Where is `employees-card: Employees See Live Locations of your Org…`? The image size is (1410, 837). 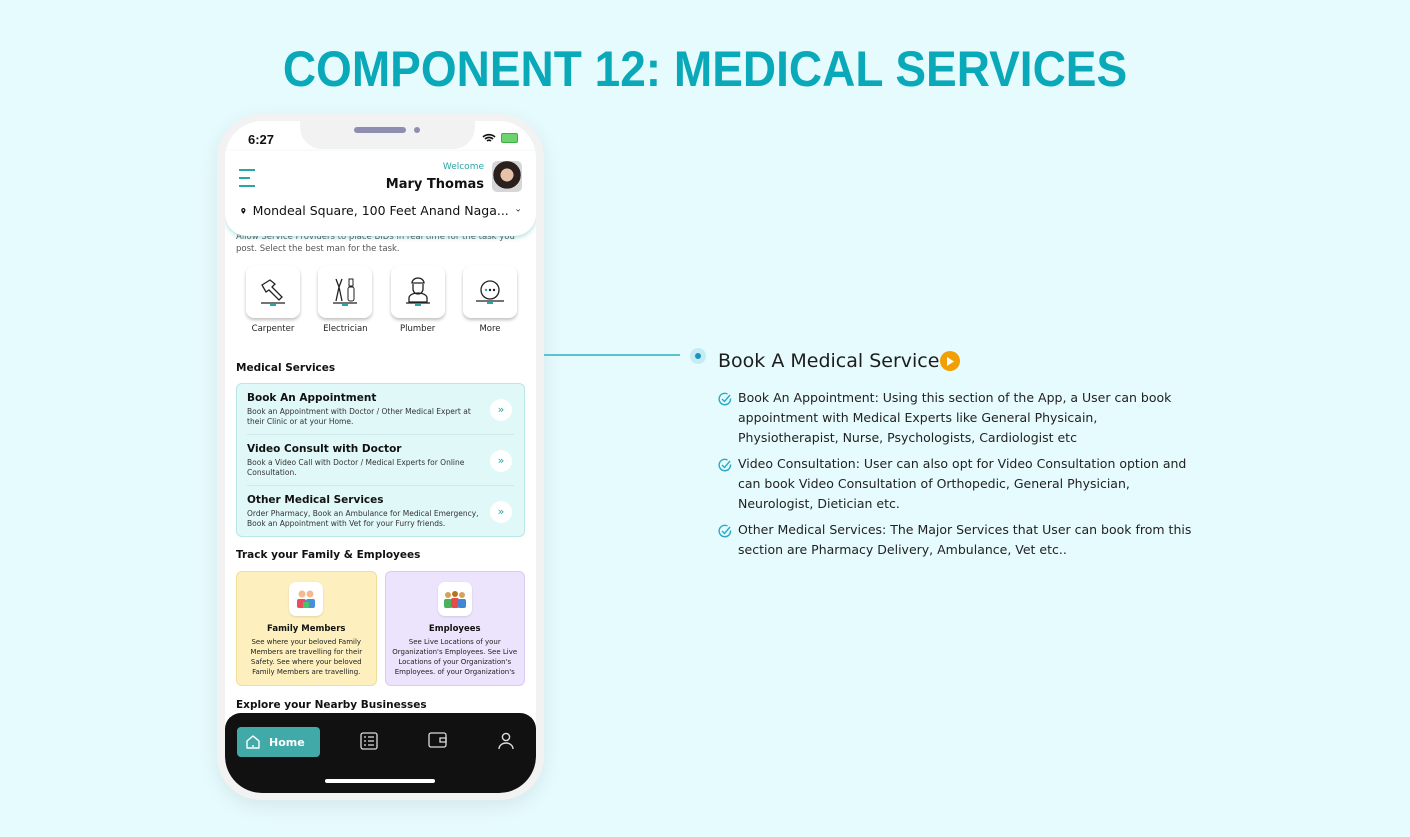 employees-card: Employees See Live Locations of your Org… is located at coordinates (454, 628).